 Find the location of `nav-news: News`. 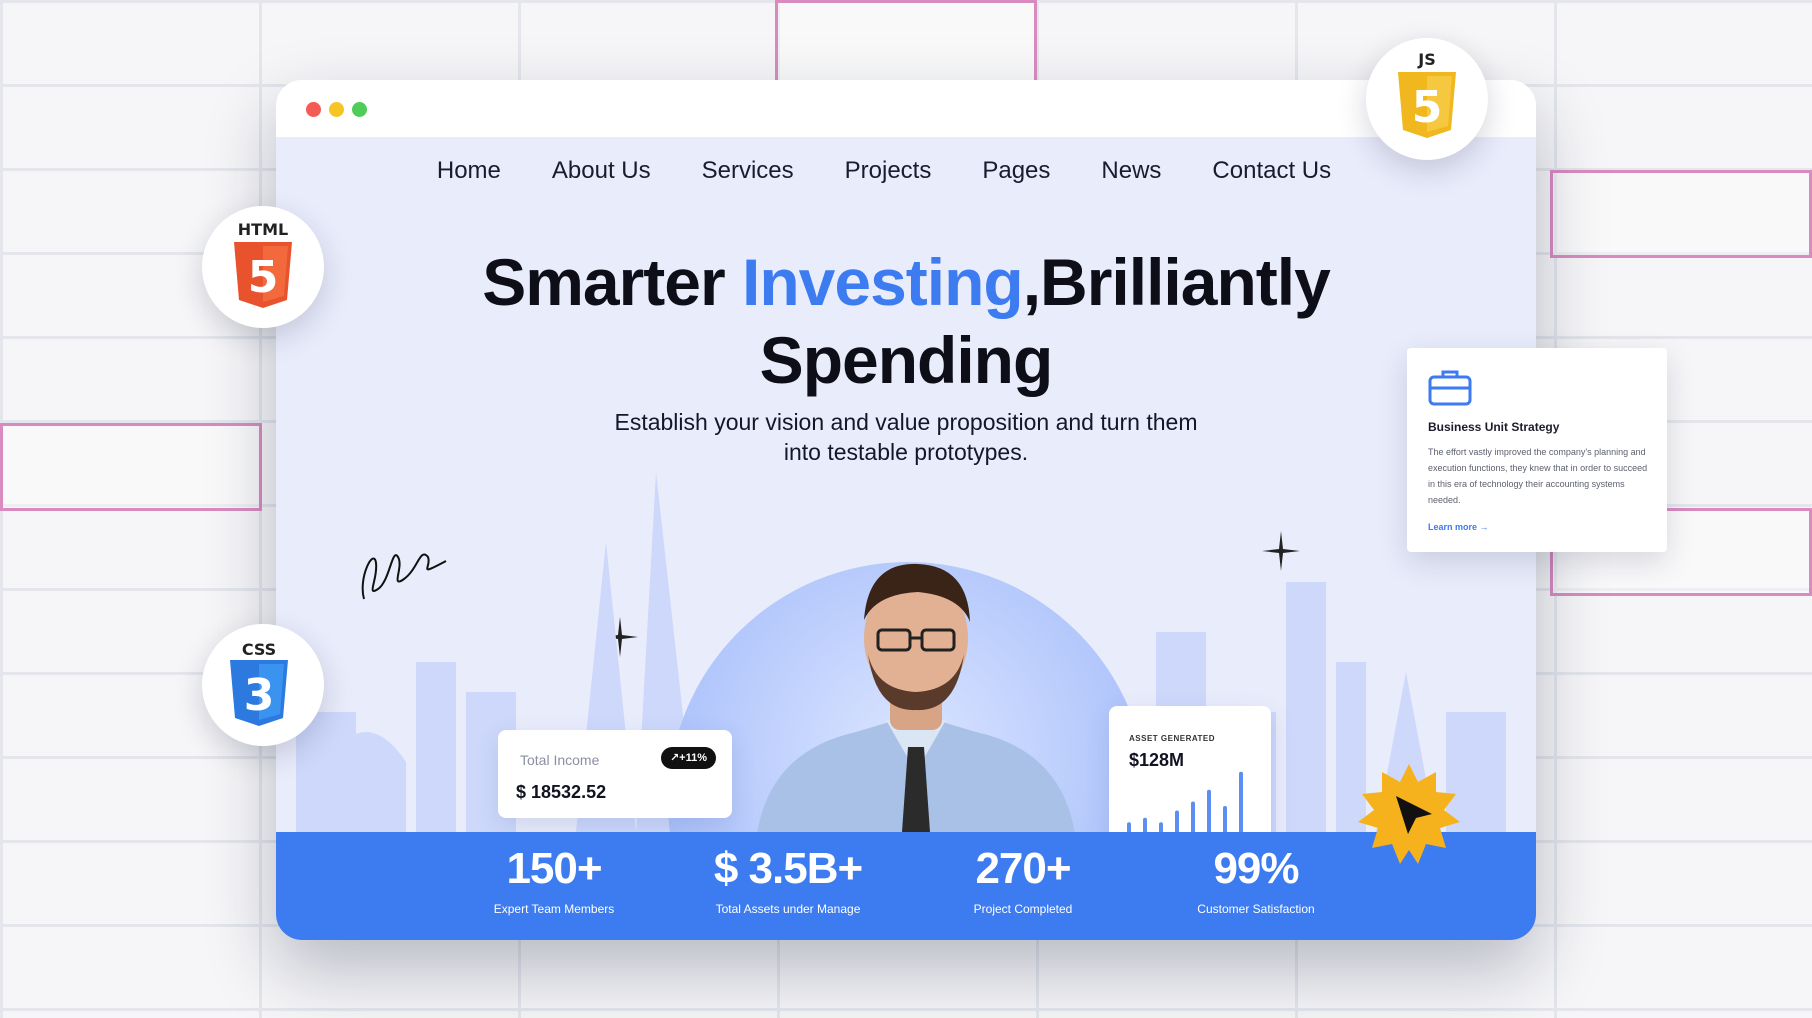

nav-news: News is located at coordinates (1131, 171).